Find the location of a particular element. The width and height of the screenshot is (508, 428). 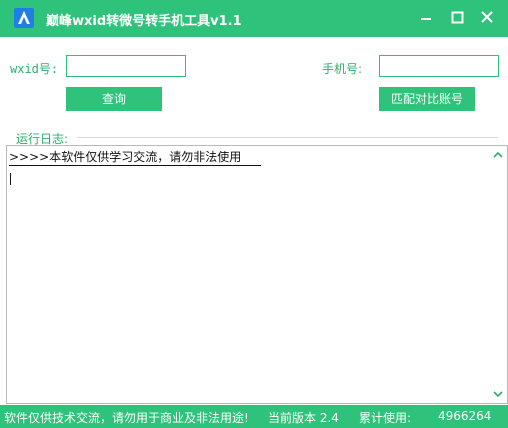

phone-label: 手机号: is located at coordinates (342, 69).